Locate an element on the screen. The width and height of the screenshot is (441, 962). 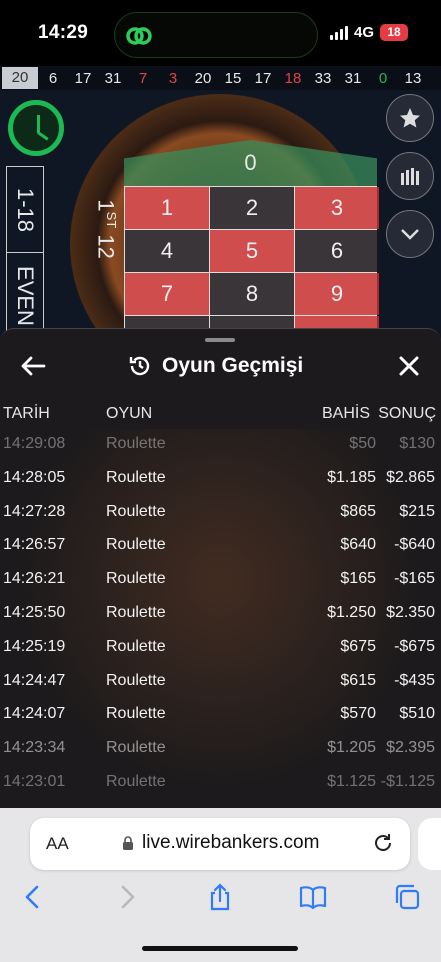
bet-number-7: 7 is located at coordinates (167, 294).